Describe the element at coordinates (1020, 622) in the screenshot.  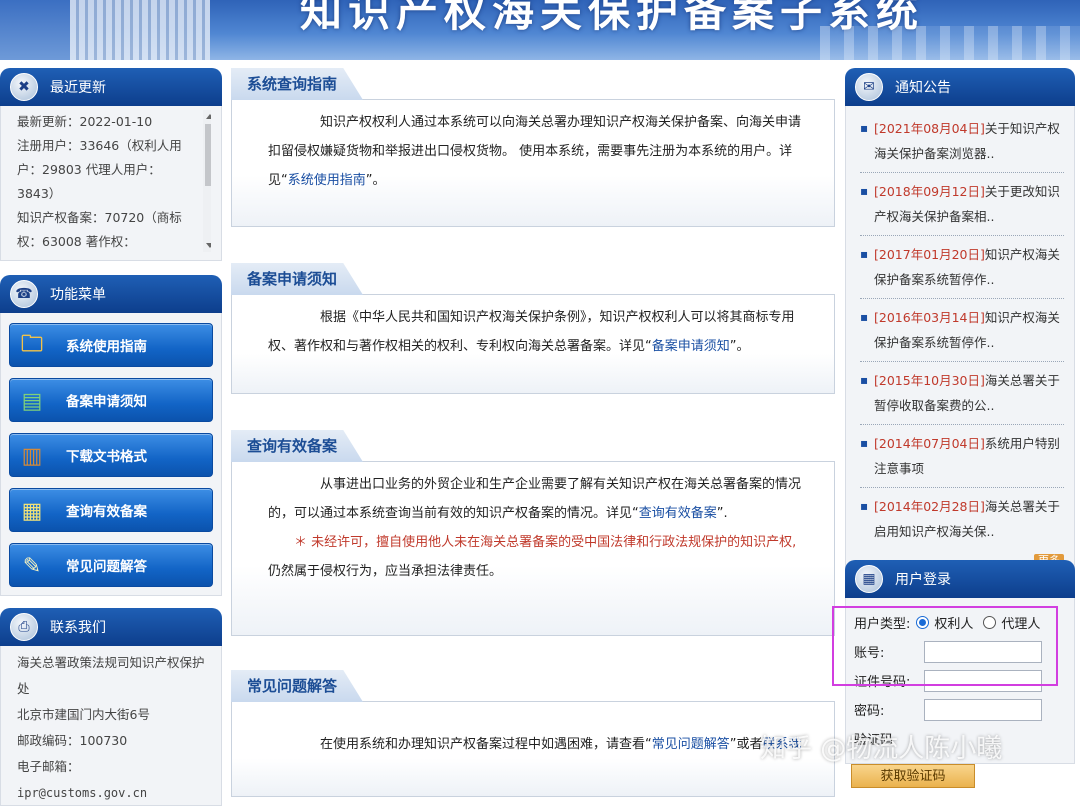
I see `agent-radio-label: 代理人` at that location.